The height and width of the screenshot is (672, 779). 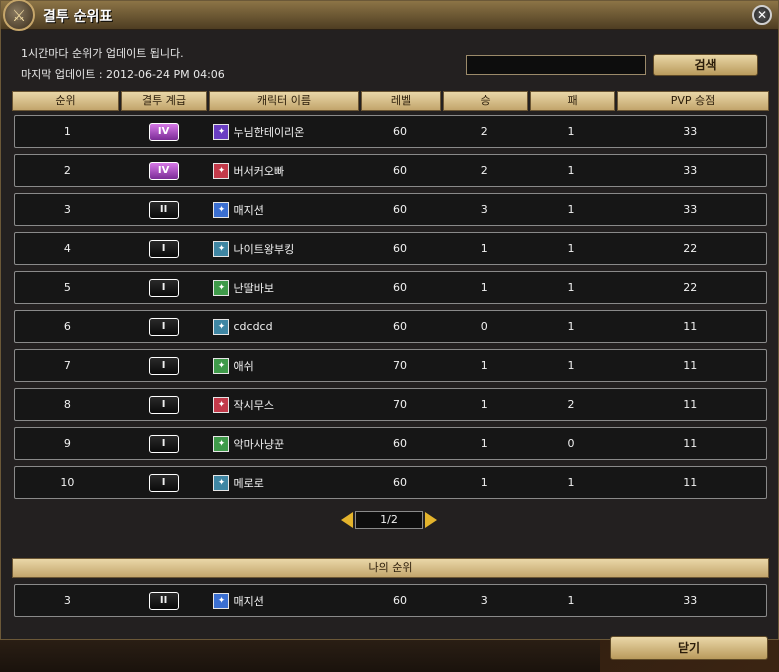 I want to click on table-row: 5 I ✦ 난딸바보 60 1 1 22, so click(x=390, y=287).